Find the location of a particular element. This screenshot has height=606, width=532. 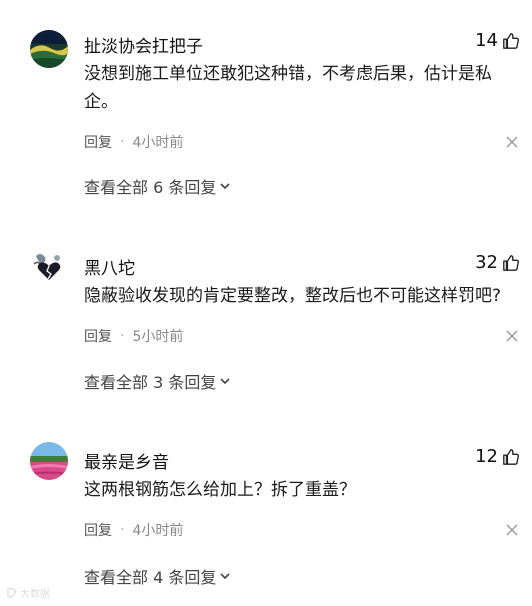

timestamp: 5小时前 is located at coordinates (158, 337).